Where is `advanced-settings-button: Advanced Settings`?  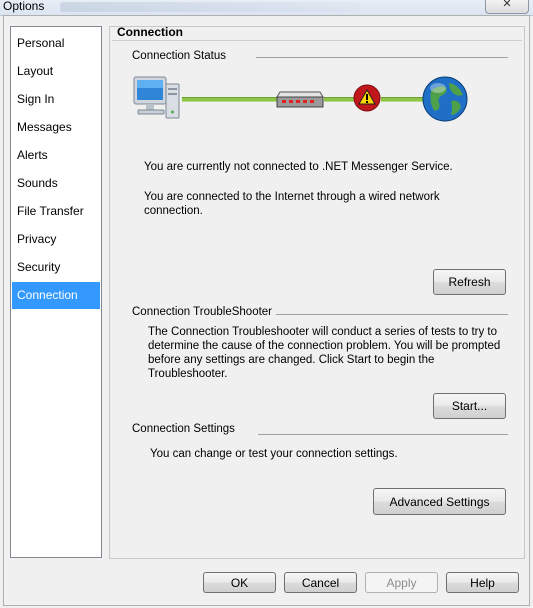 advanced-settings-button: Advanced Settings is located at coordinates (439, 501).